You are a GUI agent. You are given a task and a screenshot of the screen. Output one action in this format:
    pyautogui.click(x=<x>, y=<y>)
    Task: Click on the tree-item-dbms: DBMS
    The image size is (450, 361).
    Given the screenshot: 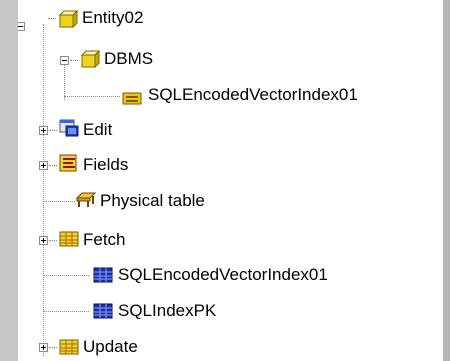 What is the action you would take?
    pyautogui.click(x=230, y=60)
    